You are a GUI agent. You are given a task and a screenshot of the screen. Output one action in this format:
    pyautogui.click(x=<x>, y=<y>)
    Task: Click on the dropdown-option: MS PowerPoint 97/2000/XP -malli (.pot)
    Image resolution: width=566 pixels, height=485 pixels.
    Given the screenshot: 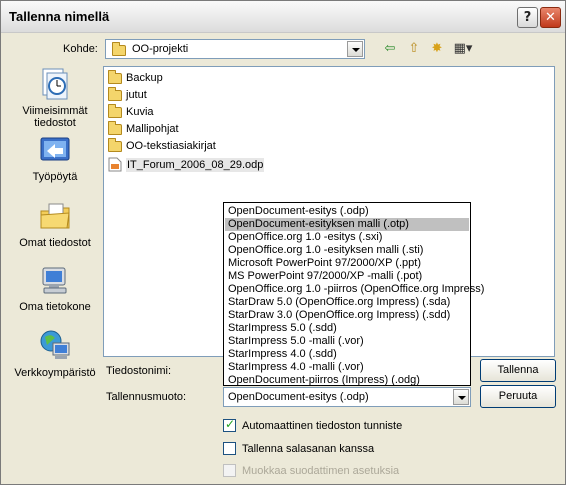 What is the action you would take?
    pyautogui.click(x=347, y=276)
    